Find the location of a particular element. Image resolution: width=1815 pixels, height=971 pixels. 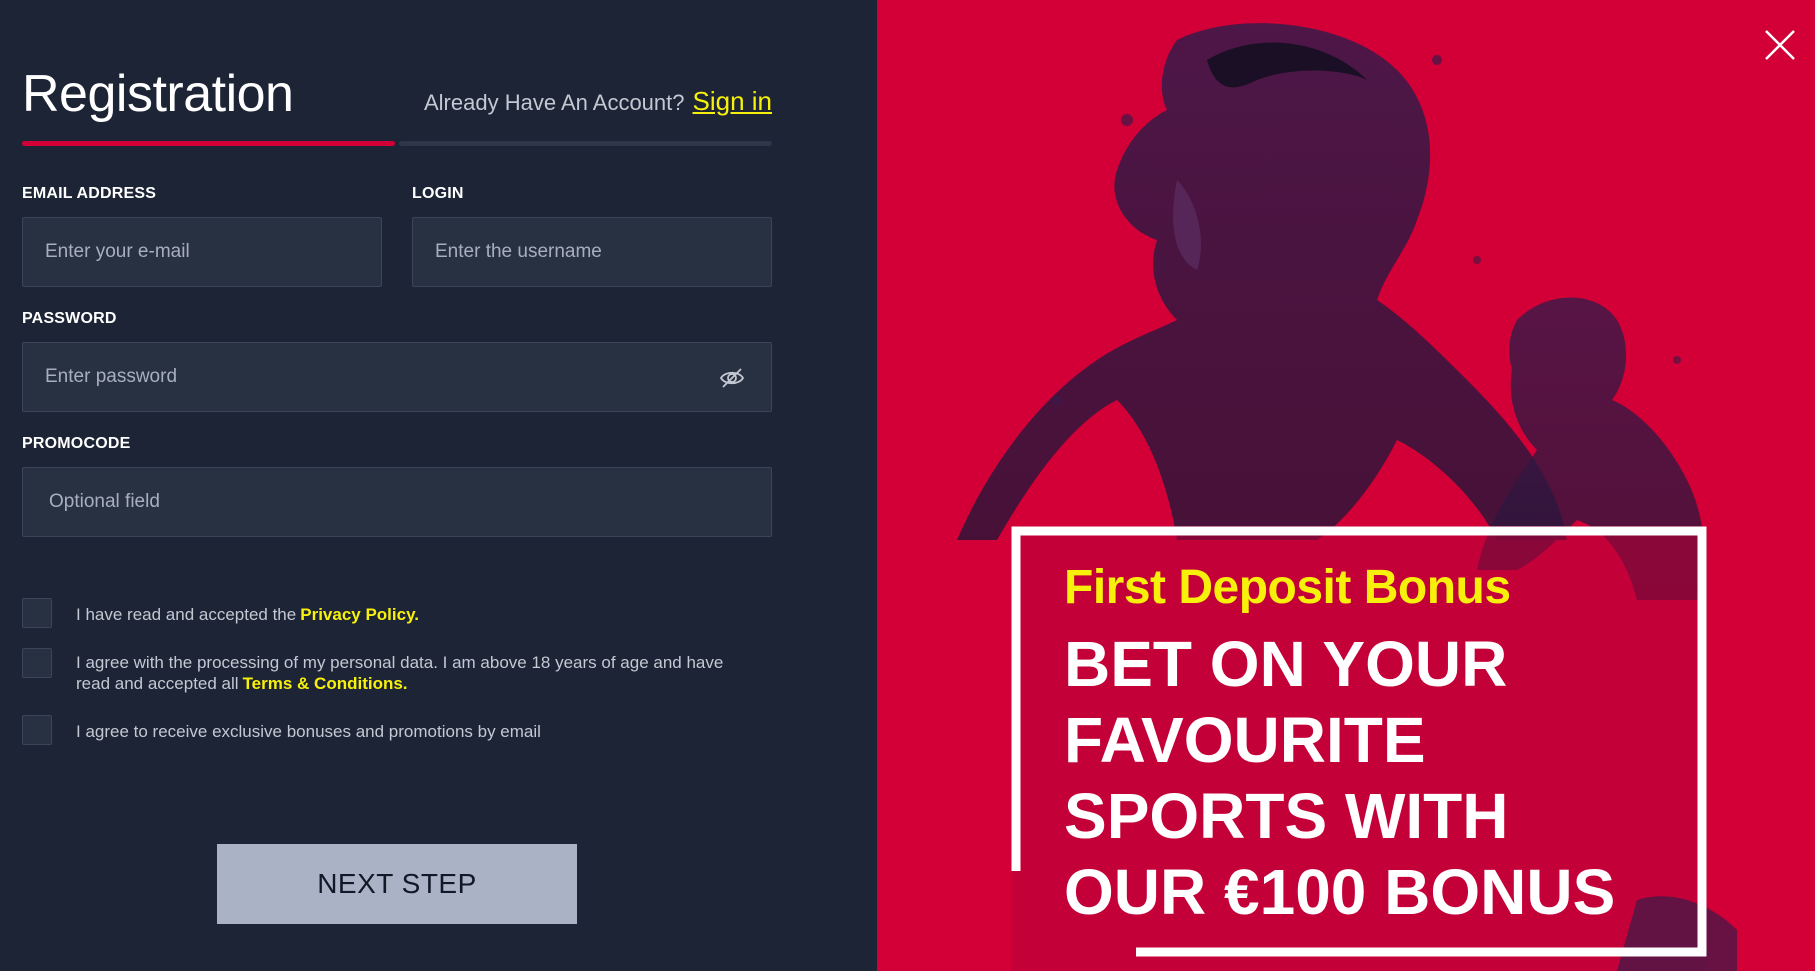

promo-subtitle: First Deposit Bonus is located at coordinates (1287, 587).